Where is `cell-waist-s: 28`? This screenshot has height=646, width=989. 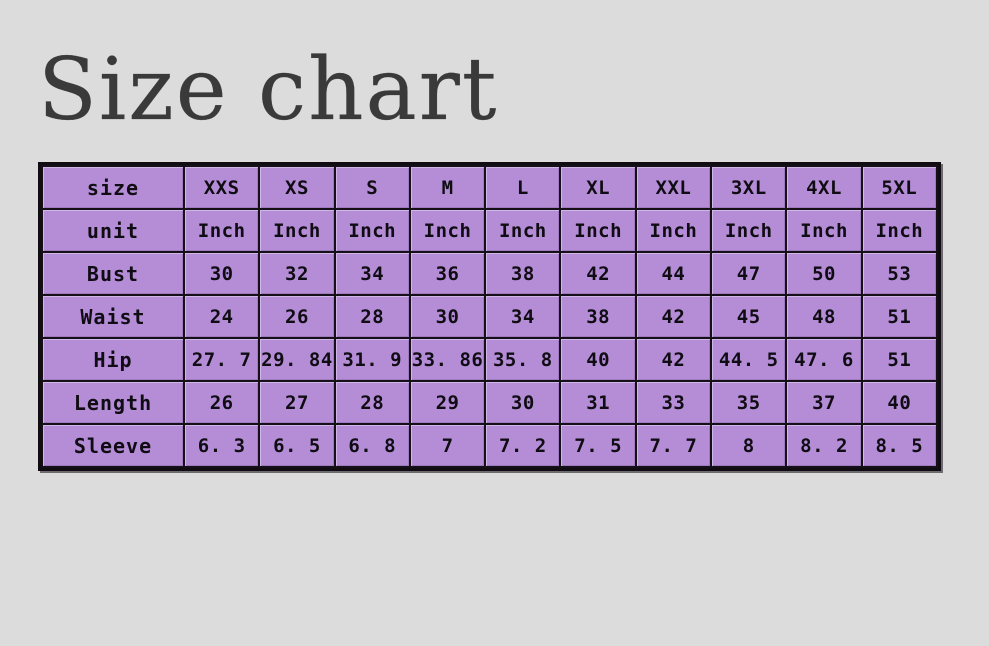 cell-waist-s: 28 is located at coordinates (372, 316).